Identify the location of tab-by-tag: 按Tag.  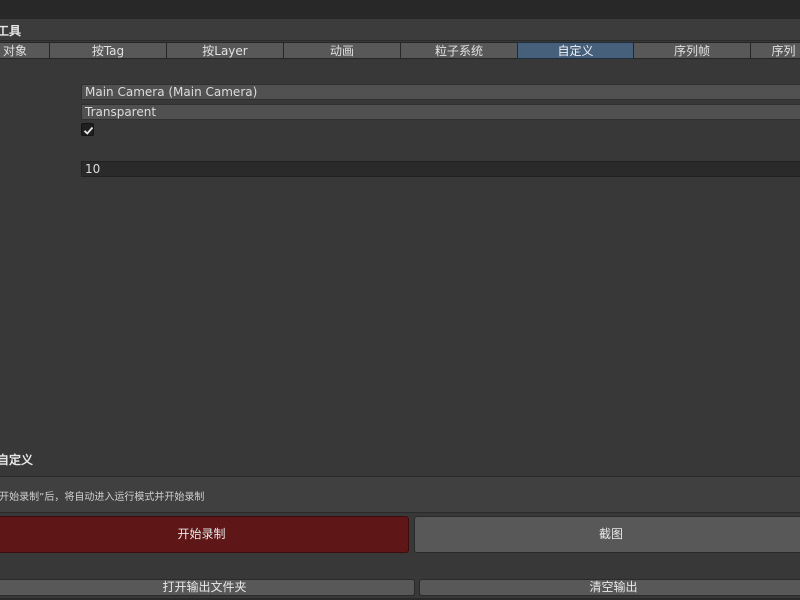
(107, 50).